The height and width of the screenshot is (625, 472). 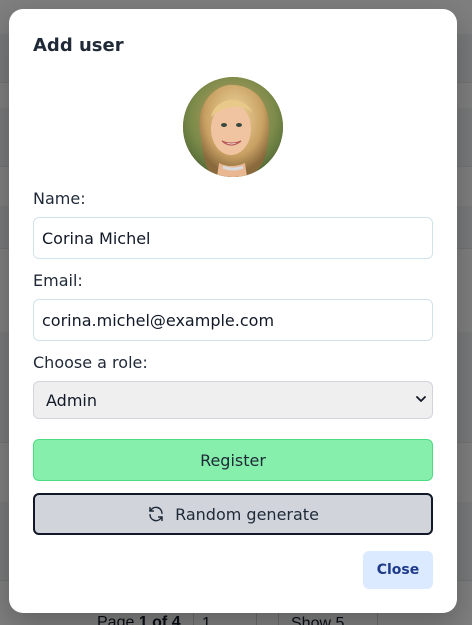 What do you see at coordinates (233, 320) in the screenshot?
I see `email-input` at bounding box center [233, 320].